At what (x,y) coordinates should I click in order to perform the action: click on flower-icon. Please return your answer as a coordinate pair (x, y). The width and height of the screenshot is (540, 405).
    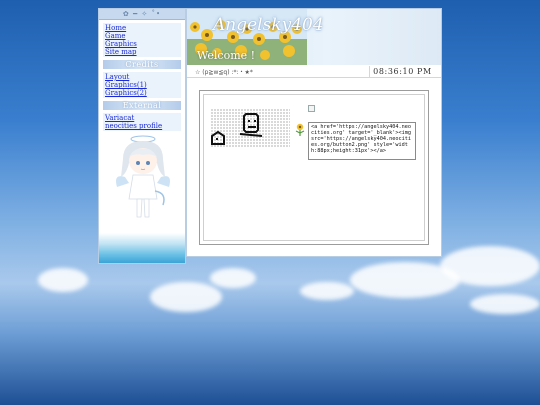
    Looking at the image, I should click on (300, 129).